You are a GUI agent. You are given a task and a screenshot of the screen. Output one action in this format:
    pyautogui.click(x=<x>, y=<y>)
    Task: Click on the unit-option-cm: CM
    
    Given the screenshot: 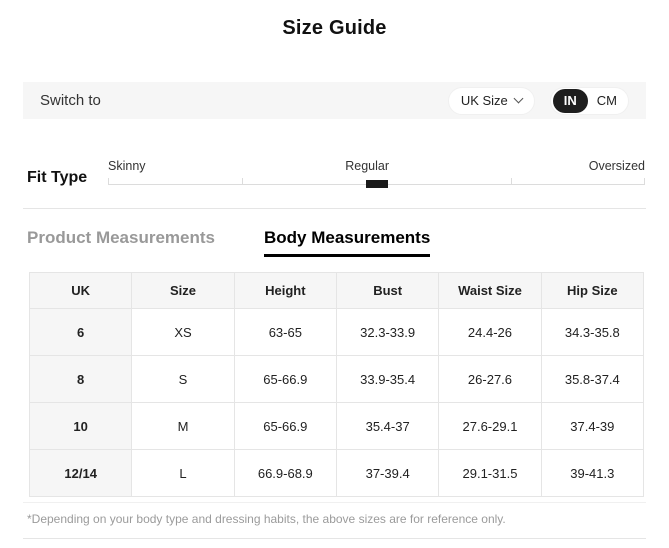 What is the action you would take?
    pyautogui.click(x=607, y=101)
    